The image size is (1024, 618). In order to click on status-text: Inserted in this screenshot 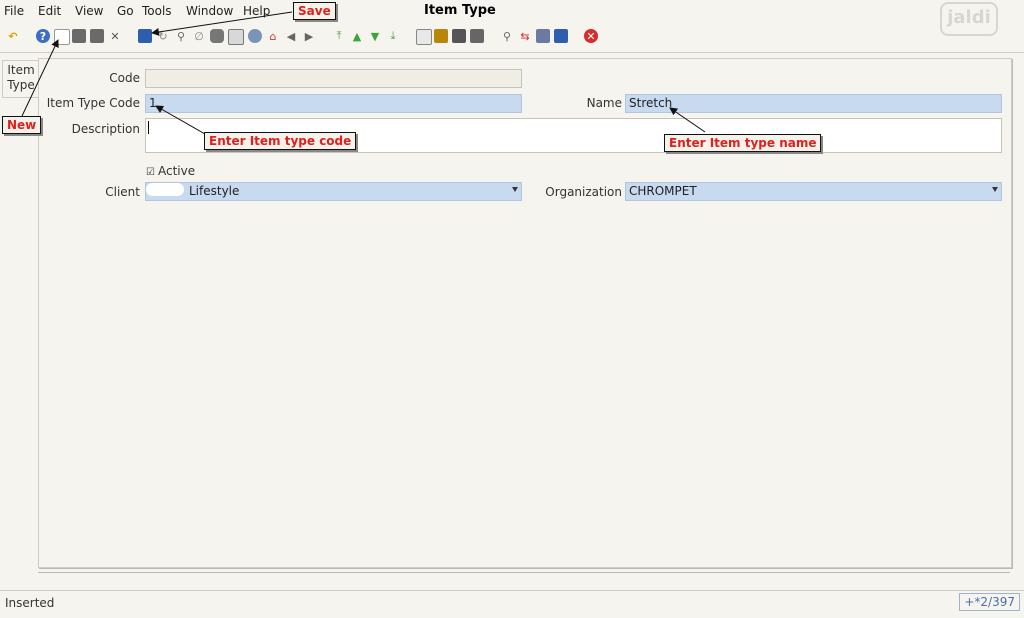, I will do `click(30, 603)`.